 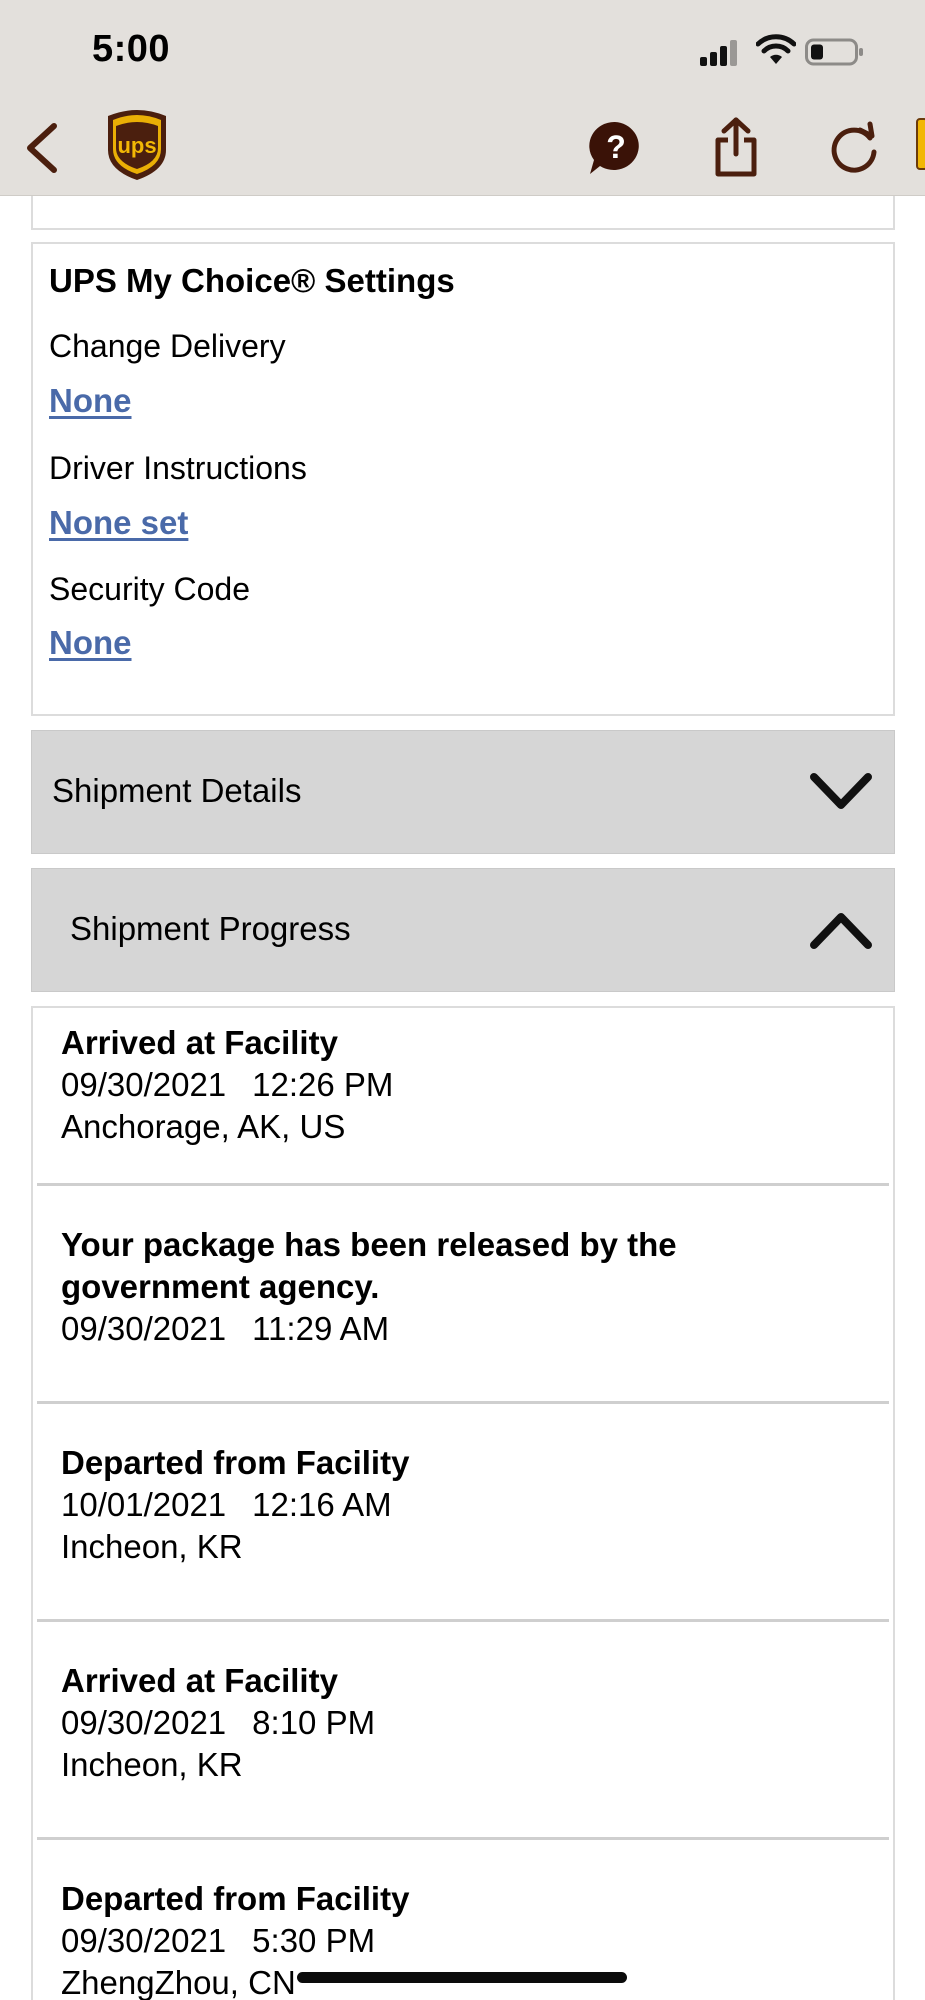 I want to click on shipment-progress-toggle: Shipment Progress, so click(x=463, y=930).